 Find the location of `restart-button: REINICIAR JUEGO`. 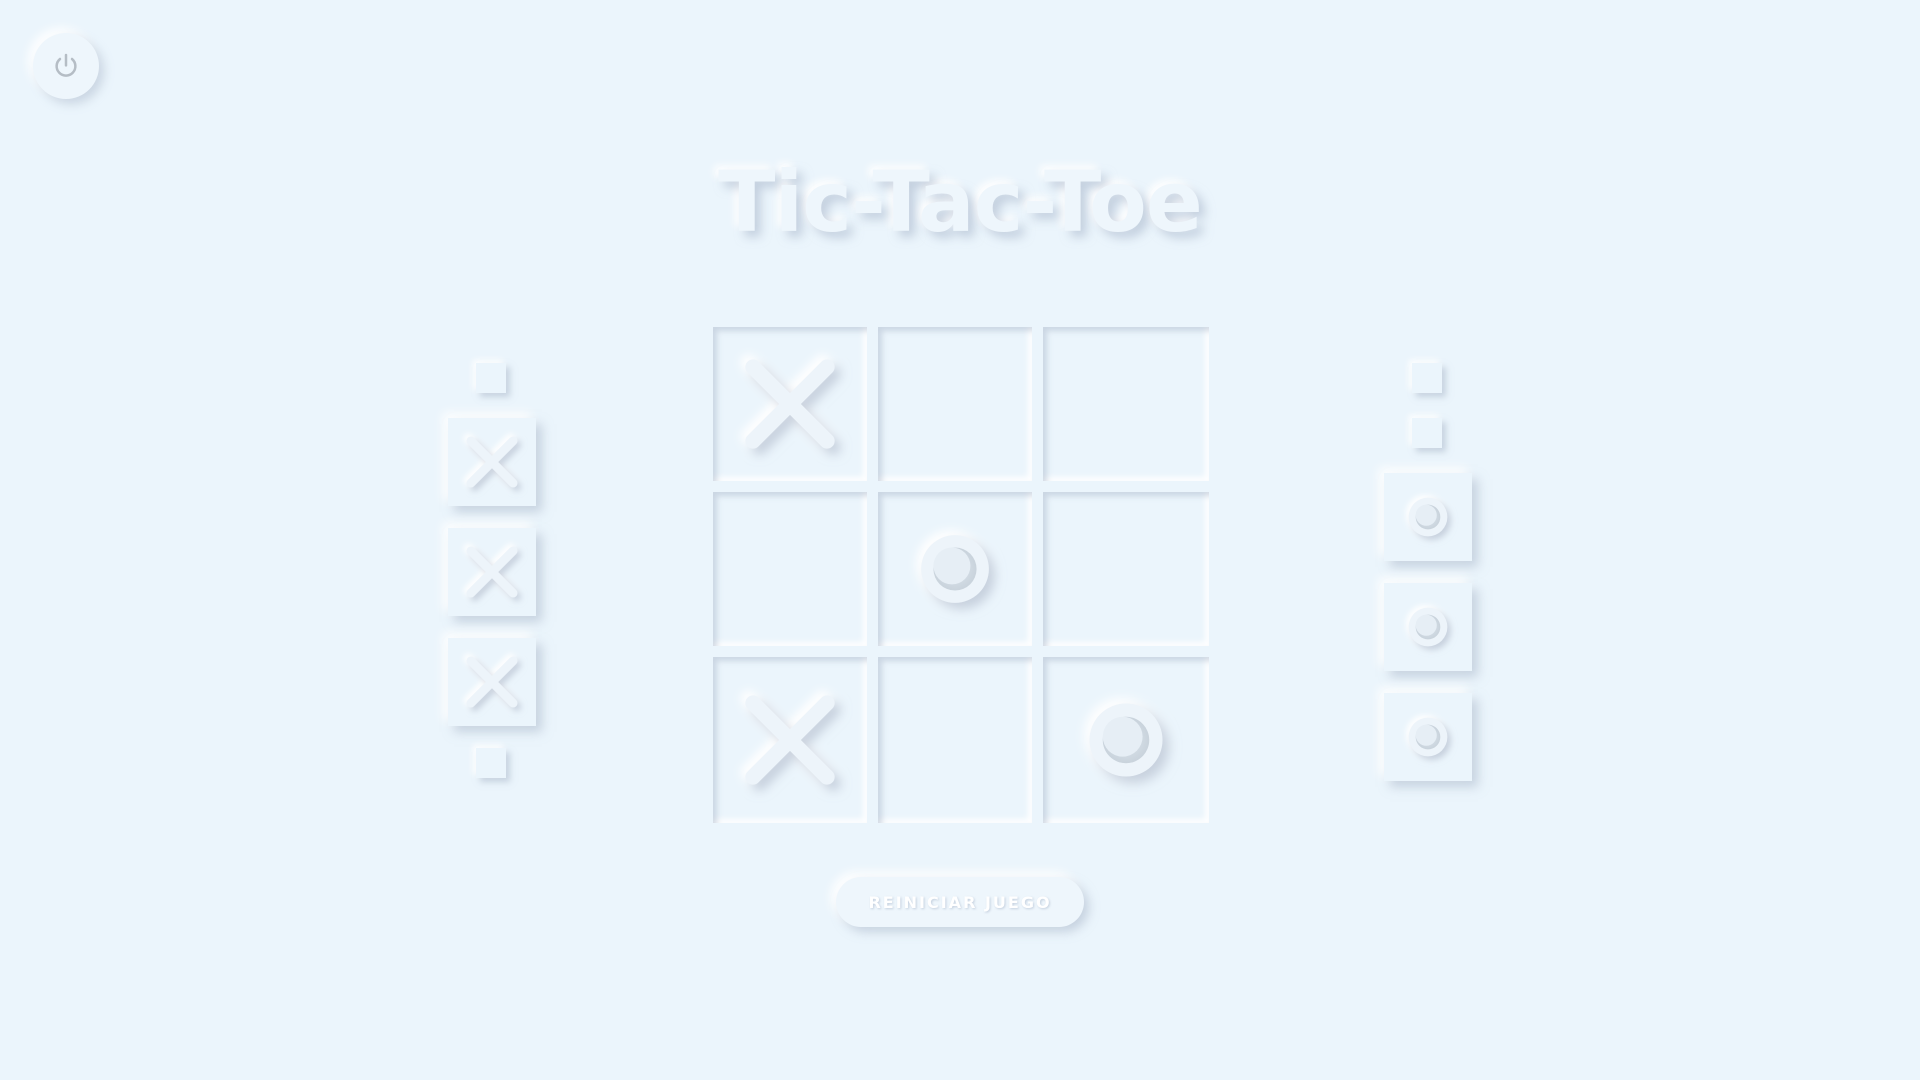

restart-button: REINICIAR JUEGO is located at coordinates (960, 902).